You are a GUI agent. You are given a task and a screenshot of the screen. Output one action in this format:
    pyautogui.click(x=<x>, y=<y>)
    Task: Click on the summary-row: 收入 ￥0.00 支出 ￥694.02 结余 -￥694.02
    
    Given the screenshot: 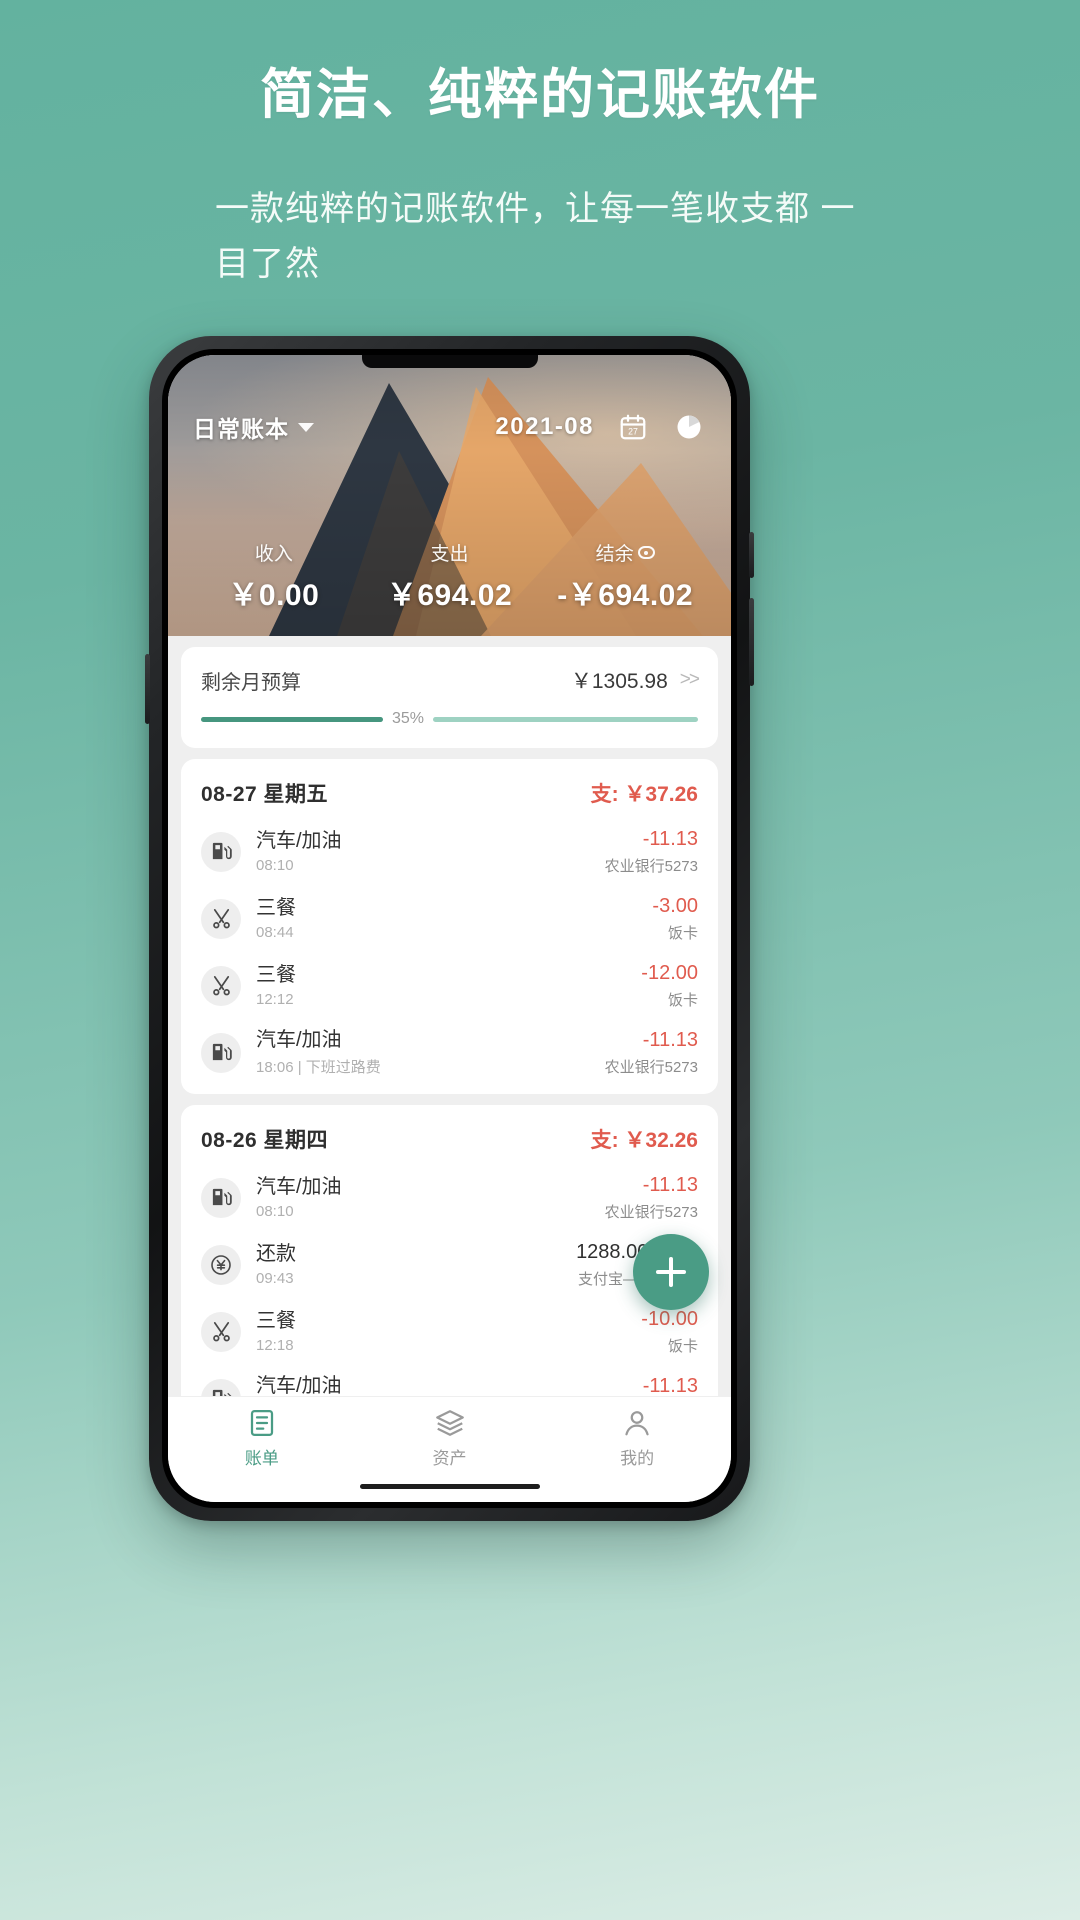 What is the action you would take?
    pyautogui.click(x=449, y=576)
    